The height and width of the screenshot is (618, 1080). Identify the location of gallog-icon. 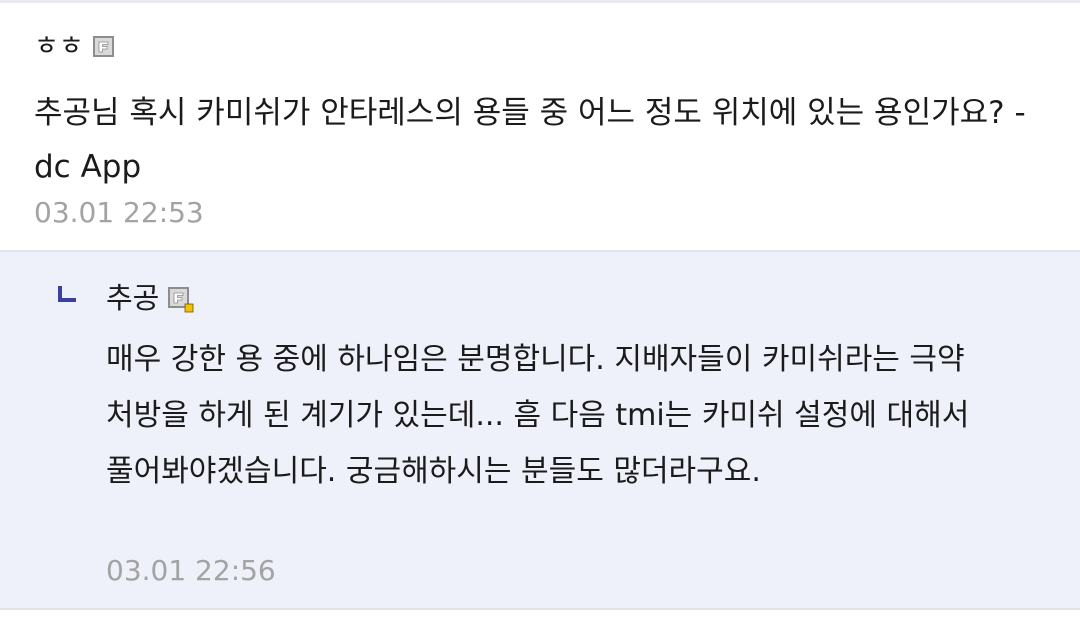
(104, 47).